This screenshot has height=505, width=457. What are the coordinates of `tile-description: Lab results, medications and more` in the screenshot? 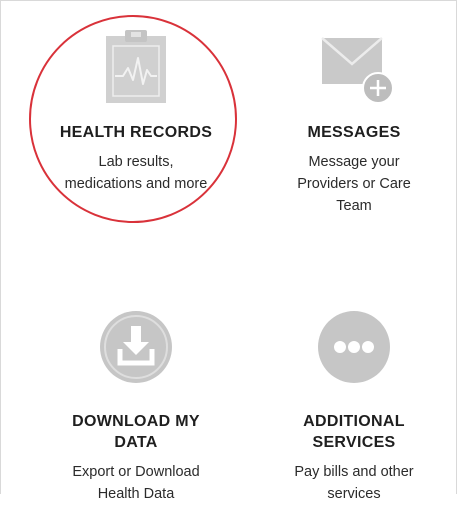 It's located at (136, 173).